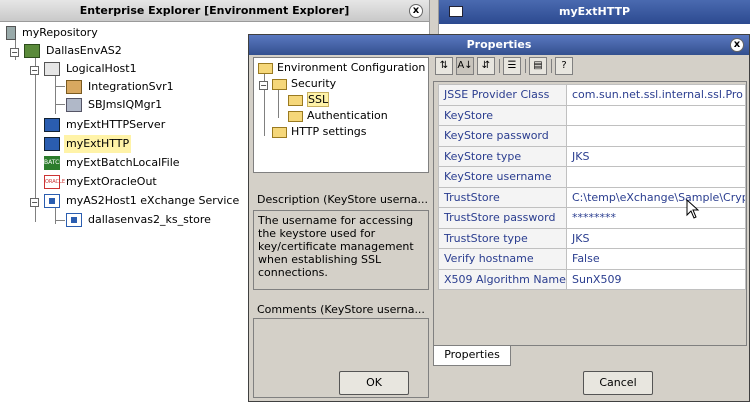 The width and height of the screenshot is (750, 402). Describe the element at coordinates (74, 87) in the screenshot. I see `integration-server-icon` at that location.